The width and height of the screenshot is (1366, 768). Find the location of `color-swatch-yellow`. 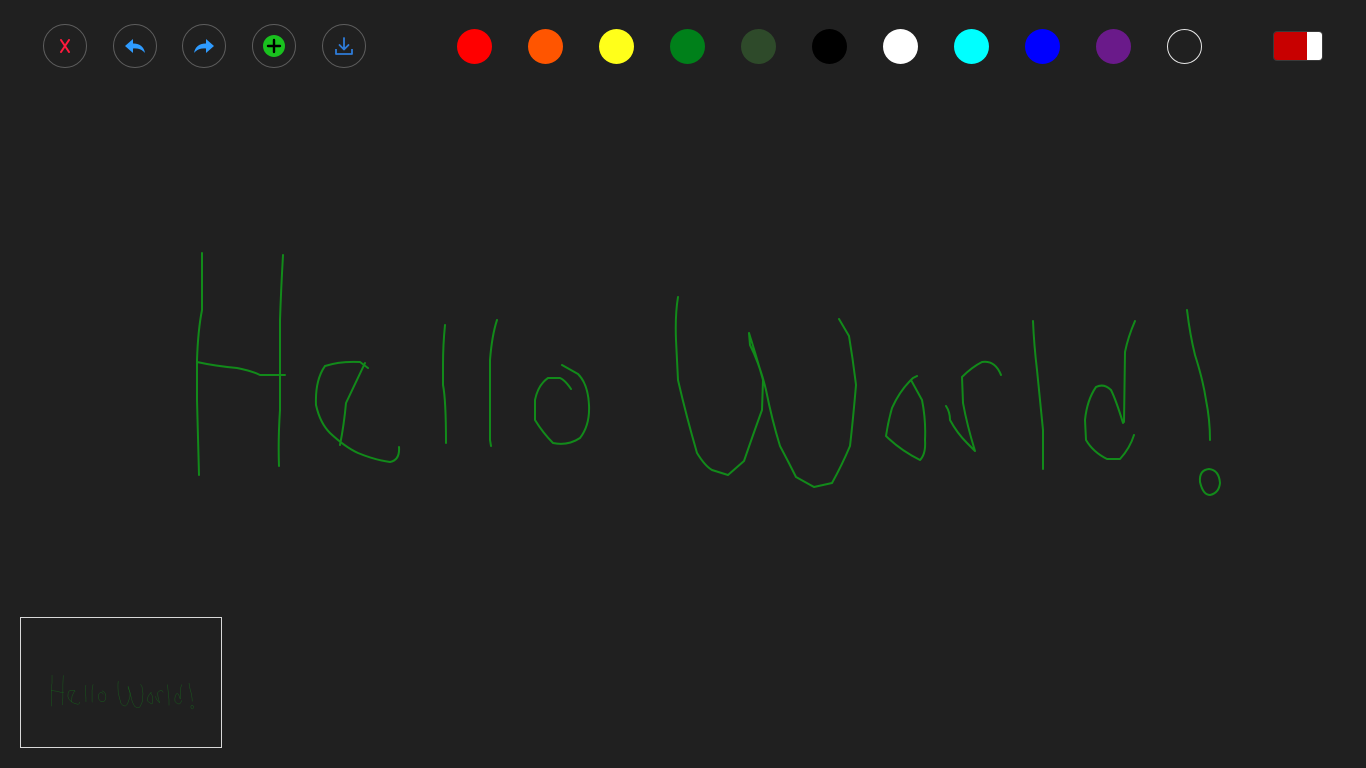

color-swatch-yellow is located at coordinates (616, 46).